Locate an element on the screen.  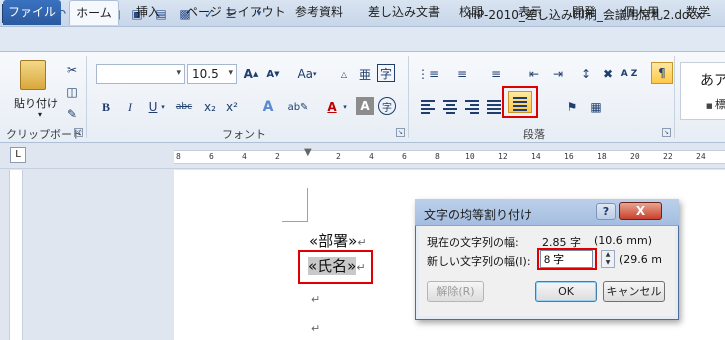
dialog-close-button: X is located at coordinates (640, 211).